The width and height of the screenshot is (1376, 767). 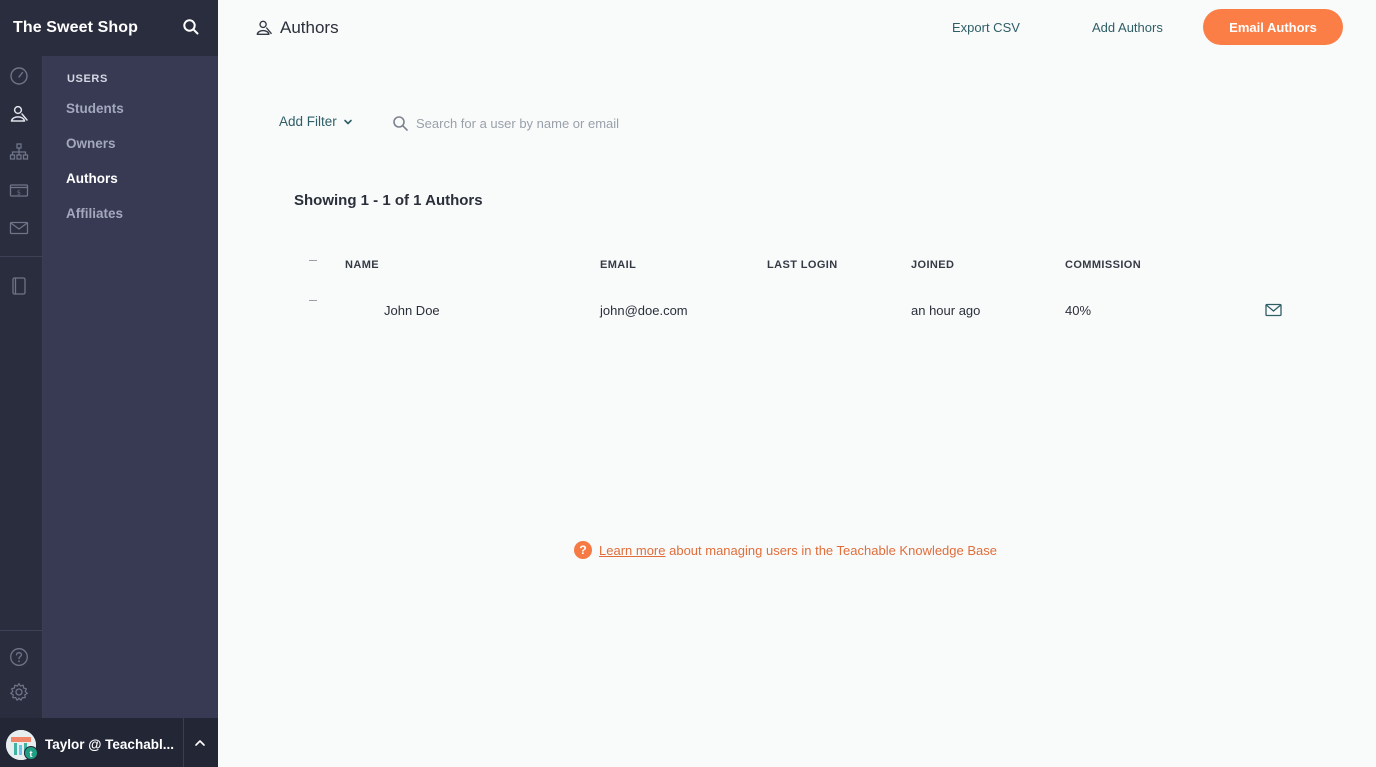 What do you see at coordinates (802, 265) in the screenshot?
I see `column-header-last-login: LAST LOGIN` at bounding box center [802, 265].